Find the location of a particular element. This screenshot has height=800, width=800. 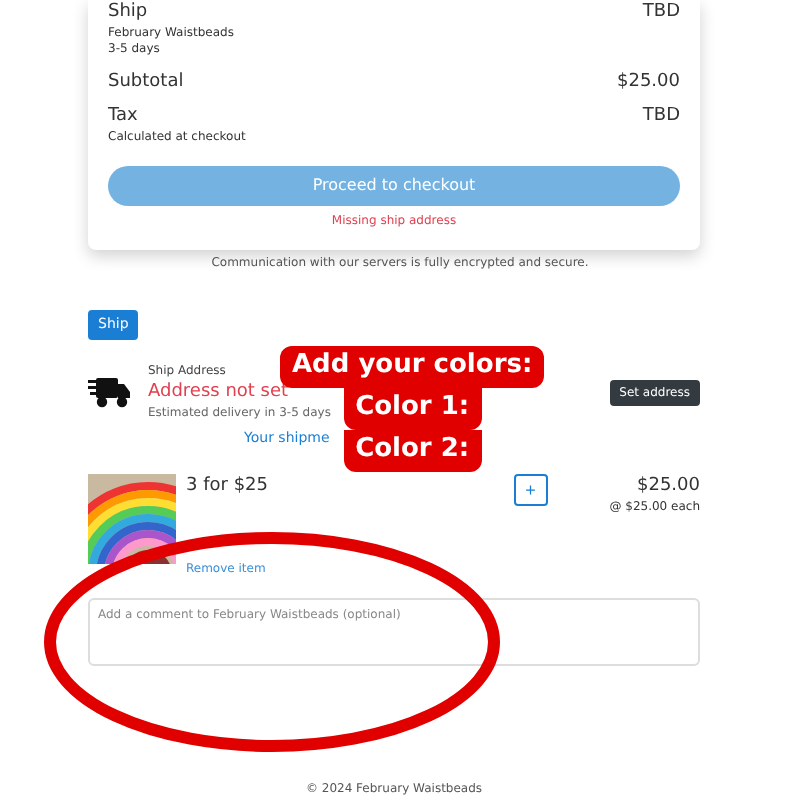

ship-value: TBD is located at coordinates (661, 13).